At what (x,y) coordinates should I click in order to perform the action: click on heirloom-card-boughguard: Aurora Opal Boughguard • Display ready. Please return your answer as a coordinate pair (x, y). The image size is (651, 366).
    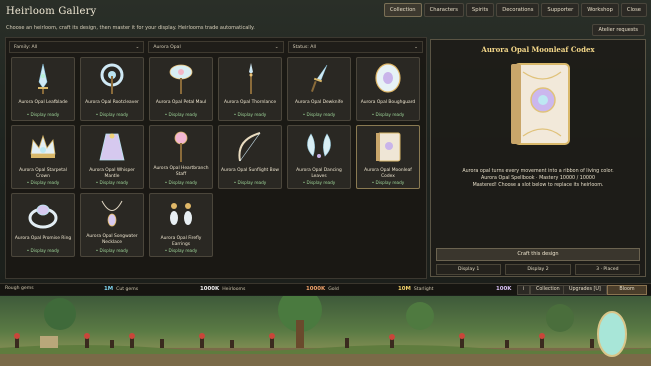
    Looking at the image, I should click on (388, 89).